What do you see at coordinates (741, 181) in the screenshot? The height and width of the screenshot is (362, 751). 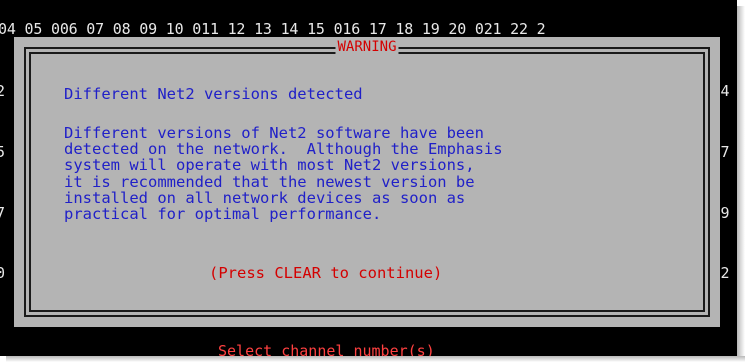 I see `screen-shadow-right` at bounding box center [741, 181].